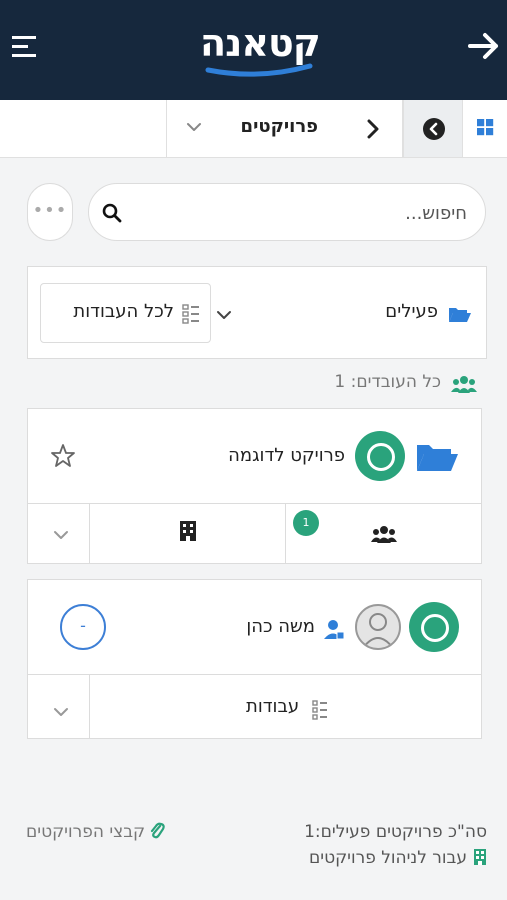 Image resolution: width=507 pixels, height=900 pixels. Describe the element at coordinates (63, 456) in the screenshot. I see `star-icon` at that location.